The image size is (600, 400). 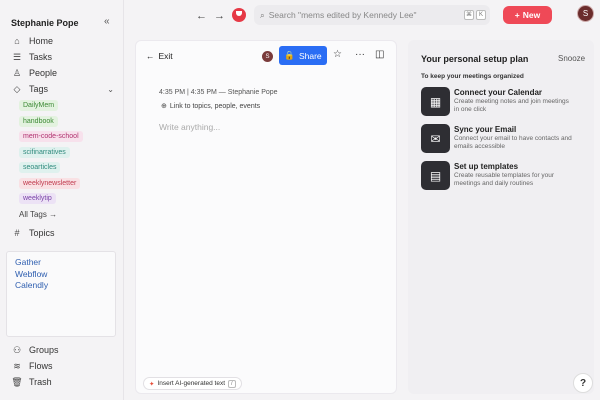 I want to click on setup-plan-subtitle: To keep your meetings organized, so click(x=472, y=76).